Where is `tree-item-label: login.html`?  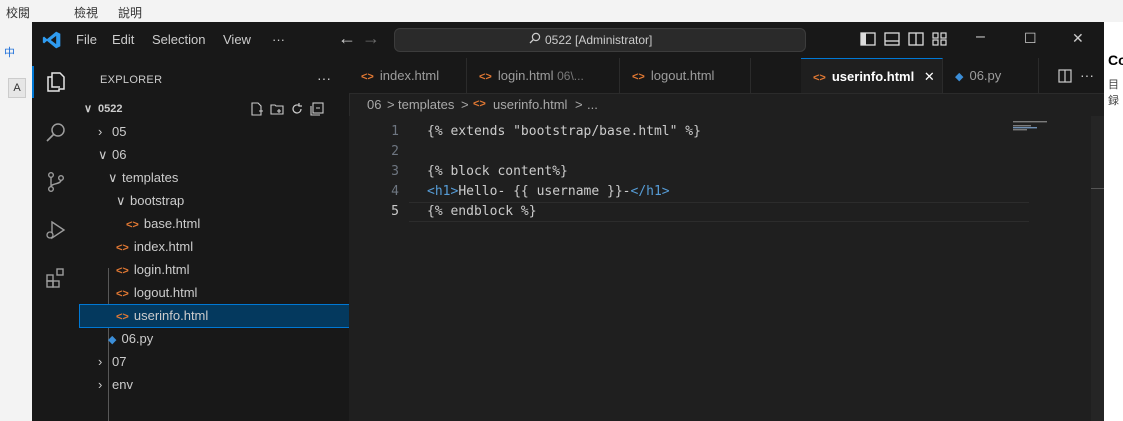
tree-item-label: login.html is located at coordinates (161, 269).